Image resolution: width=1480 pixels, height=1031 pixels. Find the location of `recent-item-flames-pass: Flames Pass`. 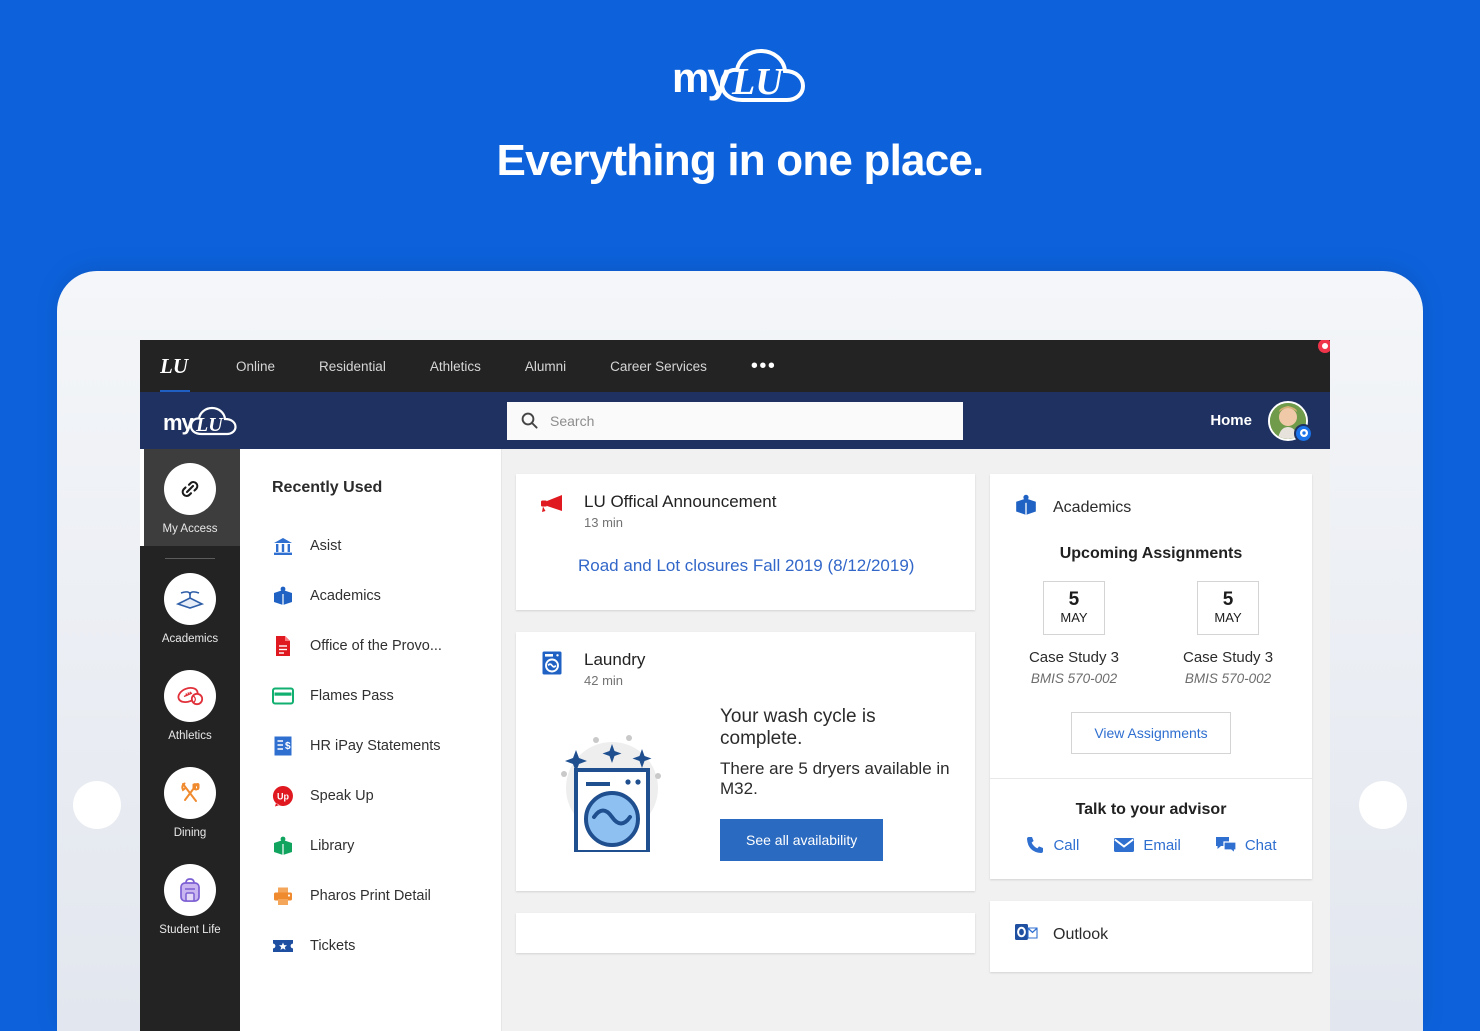

recent-item-flames-pass: Flames Pass is located at coordinates (386, 696).